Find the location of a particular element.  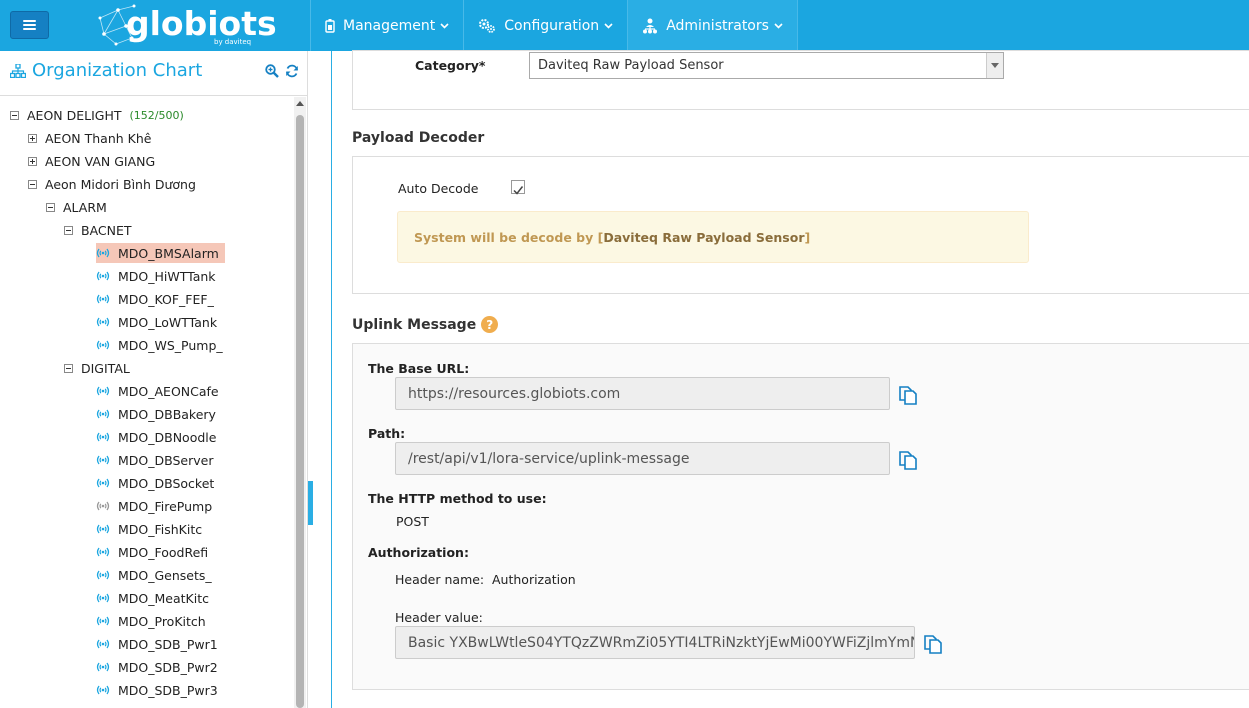

tree-device-item: MDO_MeatKitc is located at coordinates (152, 598).